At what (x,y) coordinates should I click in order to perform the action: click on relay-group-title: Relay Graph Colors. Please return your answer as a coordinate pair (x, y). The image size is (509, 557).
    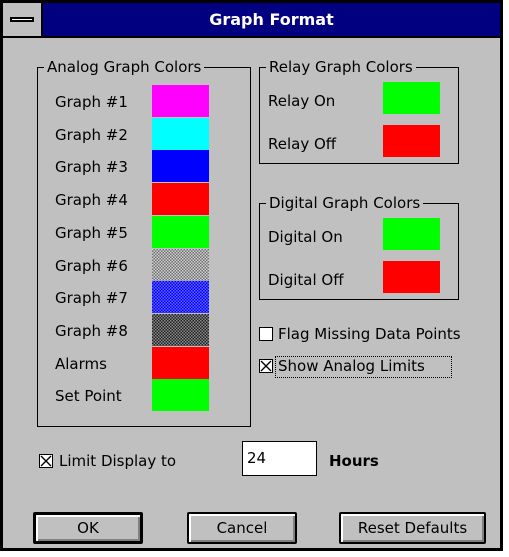
    Looking at the image, I should click on (341, 67).